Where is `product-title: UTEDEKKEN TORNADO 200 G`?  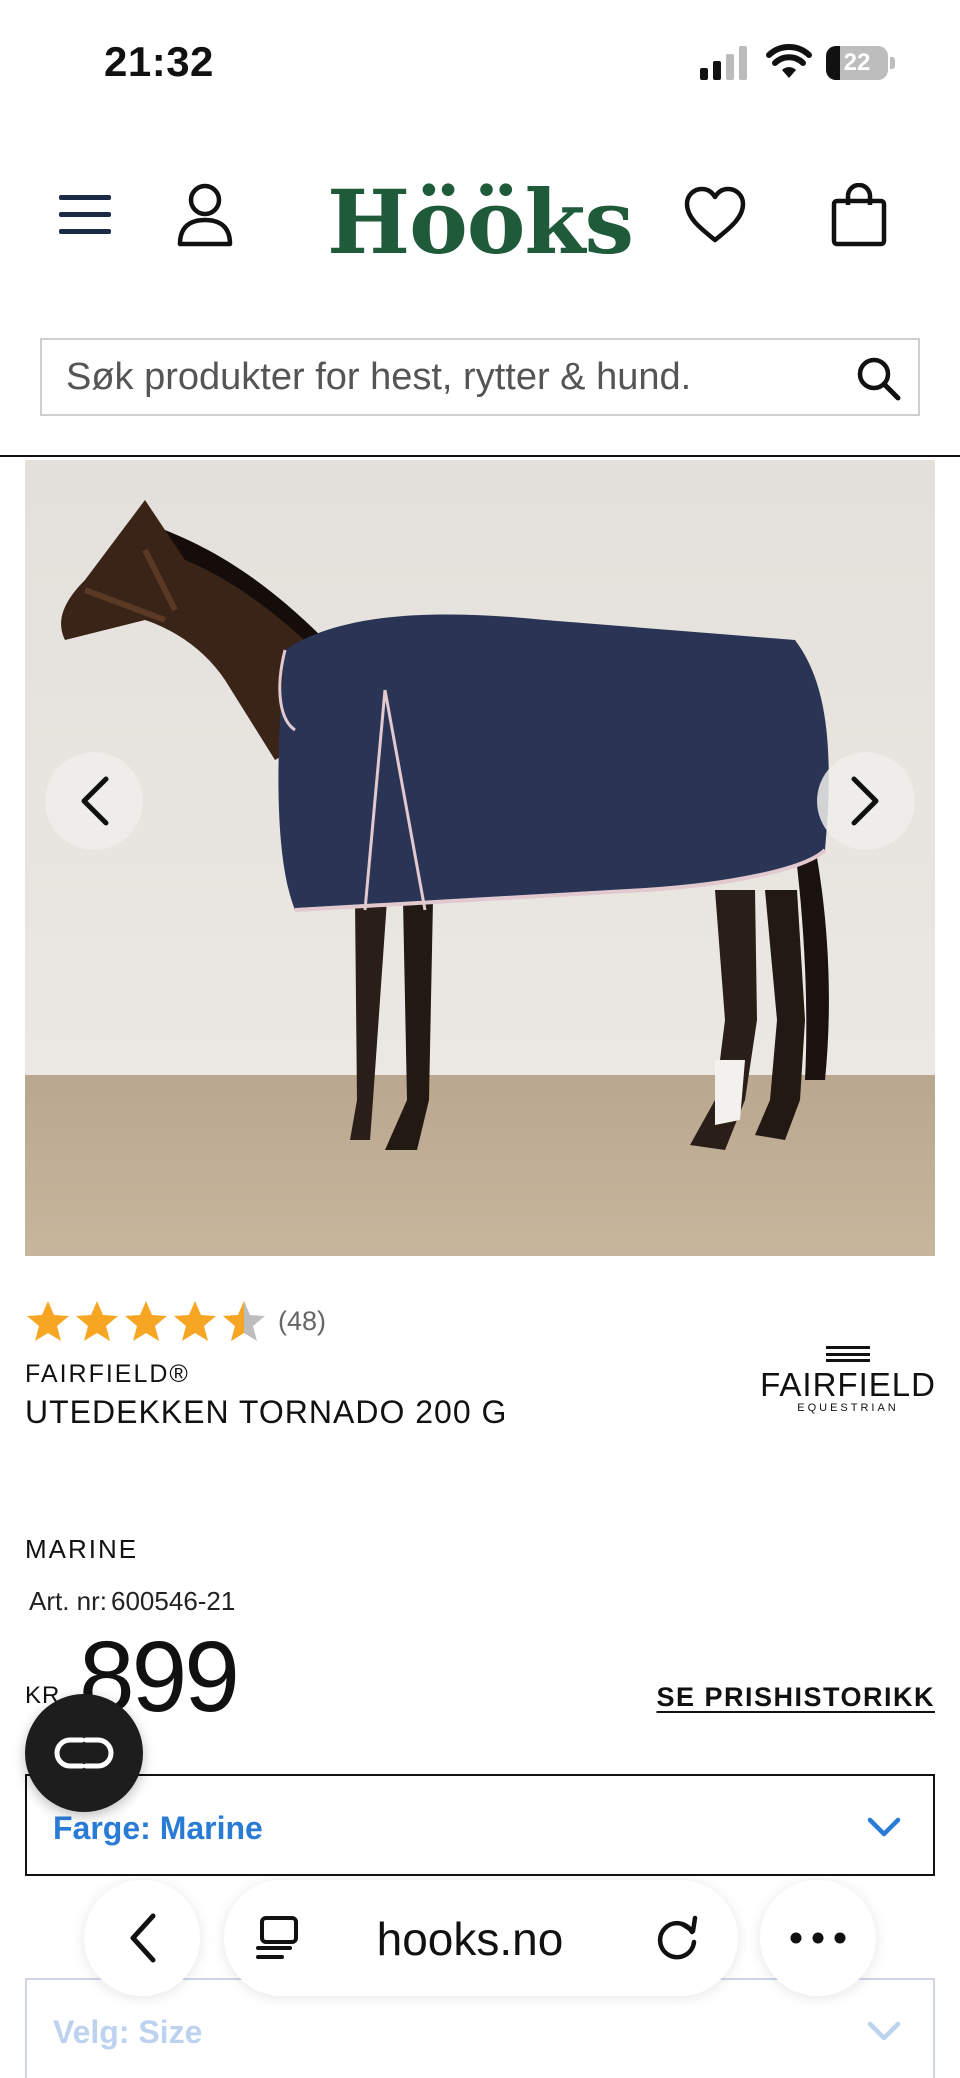 product-title: UTEDEKKEN TORNADO 200 G is located at coordinates (266, 1412).